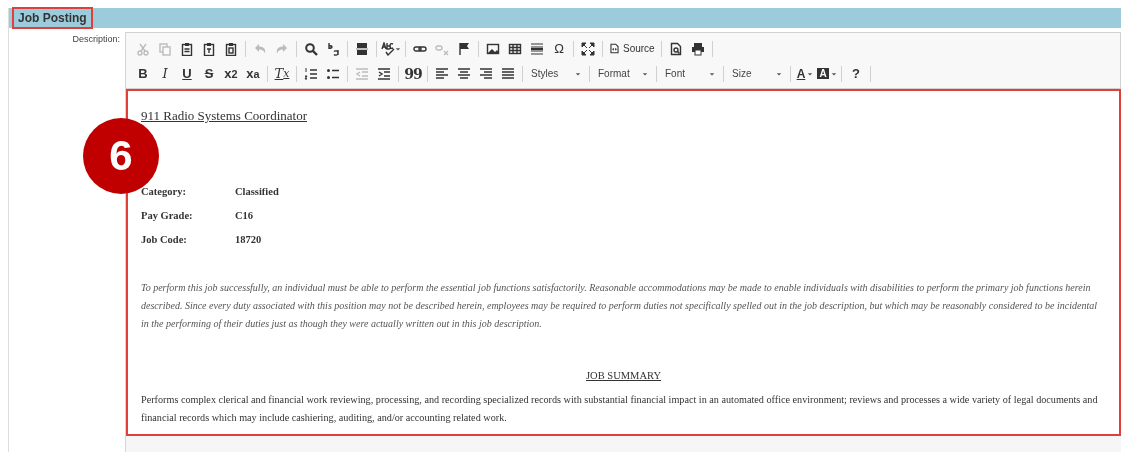 The width and height of the screenshot is (1121, 452). Describe the element at coordinates (588, 48) in the screenshot. I see `maximize-icon` at that location.